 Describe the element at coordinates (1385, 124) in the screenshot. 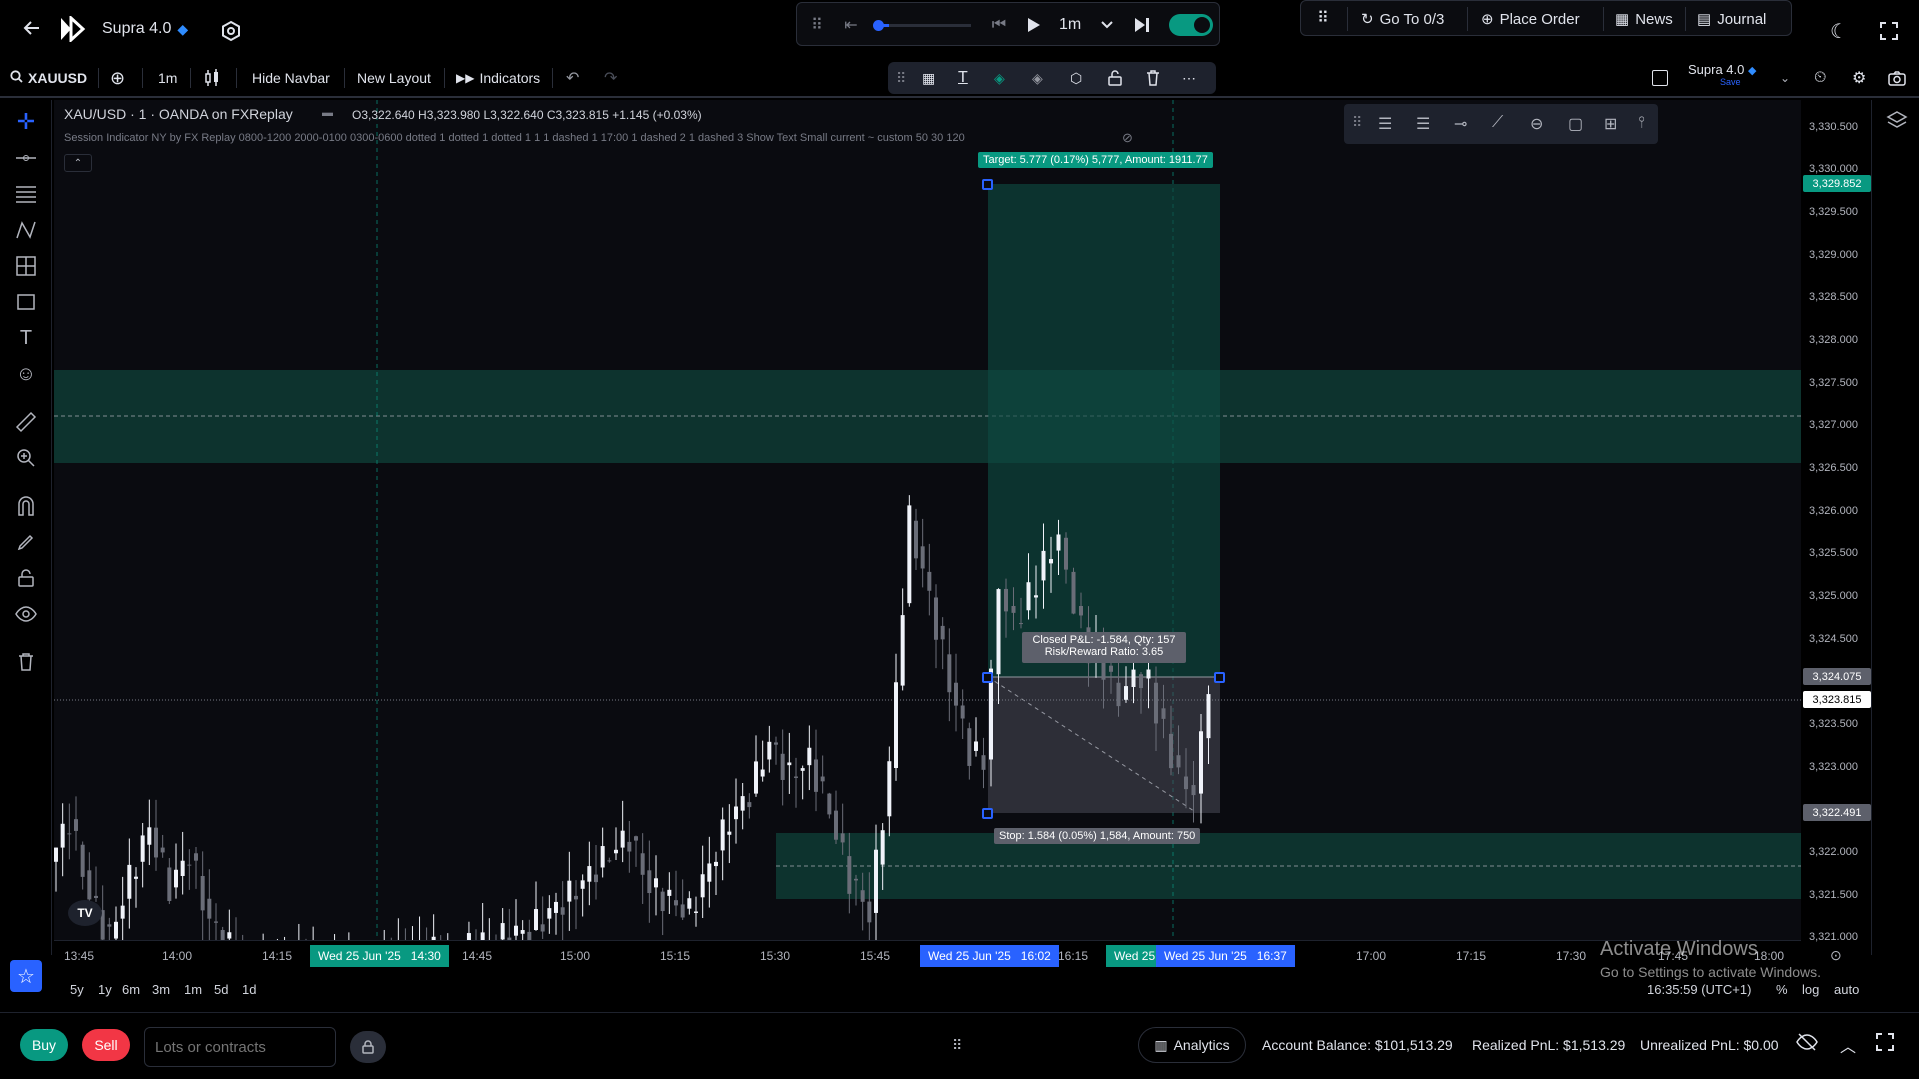

I see `long-position-icon: ☰` at that location.